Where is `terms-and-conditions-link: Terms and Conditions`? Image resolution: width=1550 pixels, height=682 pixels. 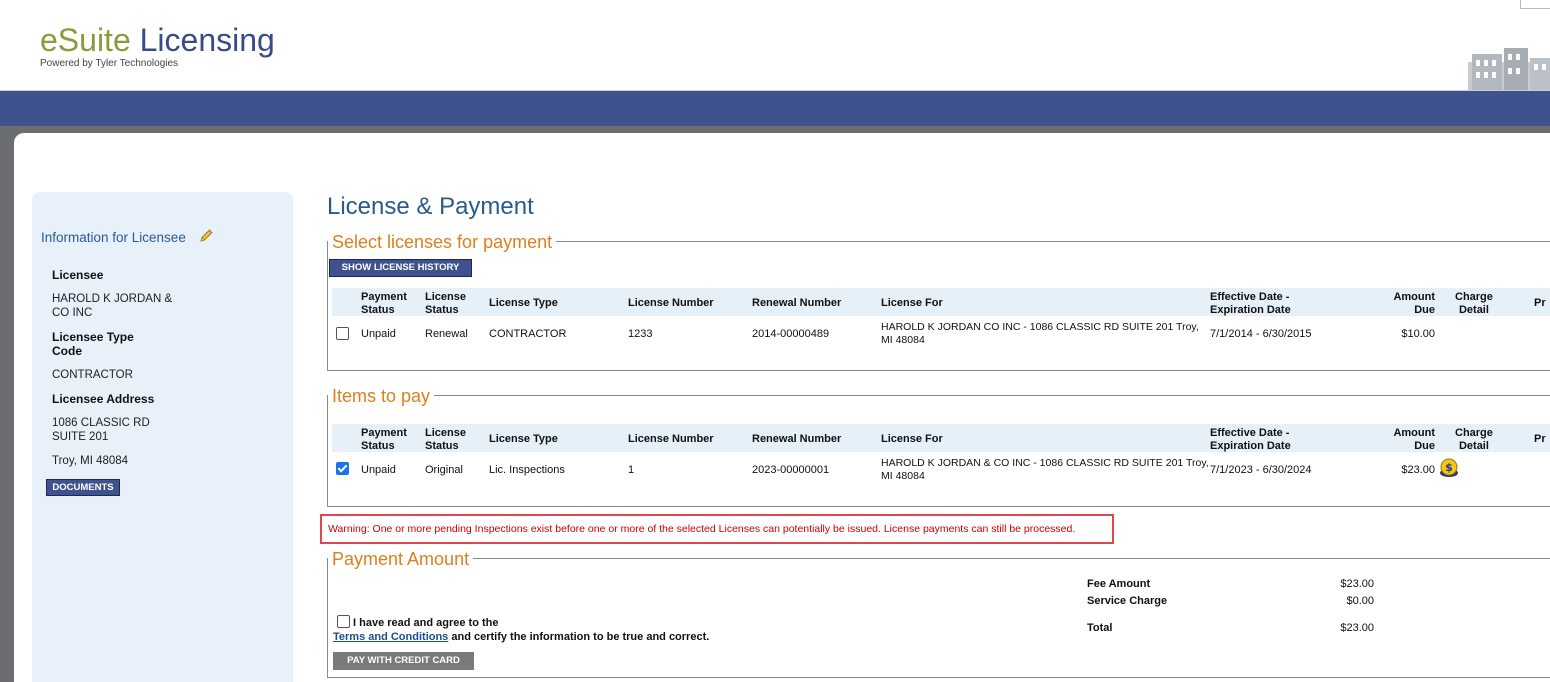 terms-and-conditions-link: Terms and Conditions is located at coordinates (390, 637).